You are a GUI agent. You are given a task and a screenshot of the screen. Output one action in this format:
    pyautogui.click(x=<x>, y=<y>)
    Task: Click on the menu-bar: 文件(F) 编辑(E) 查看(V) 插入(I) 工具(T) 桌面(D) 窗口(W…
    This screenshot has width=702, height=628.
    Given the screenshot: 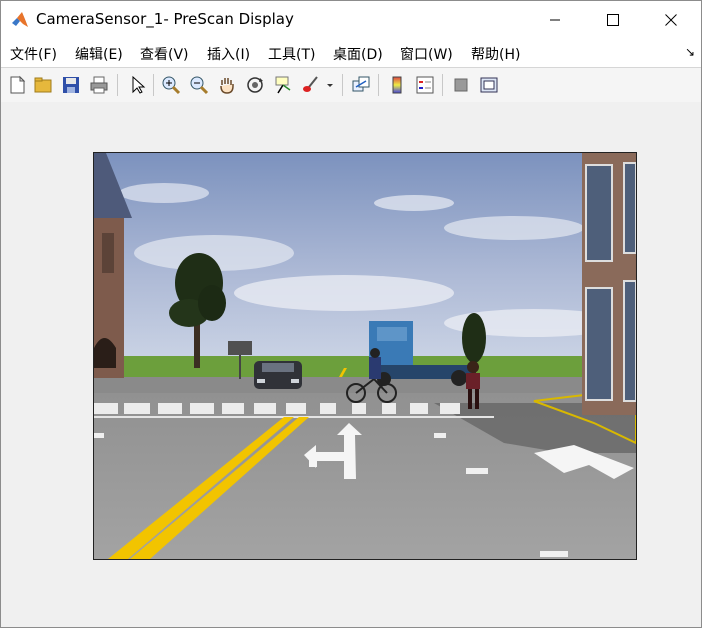 What is the action you would take?
    pyautogui.click(x=351, y=53)
    